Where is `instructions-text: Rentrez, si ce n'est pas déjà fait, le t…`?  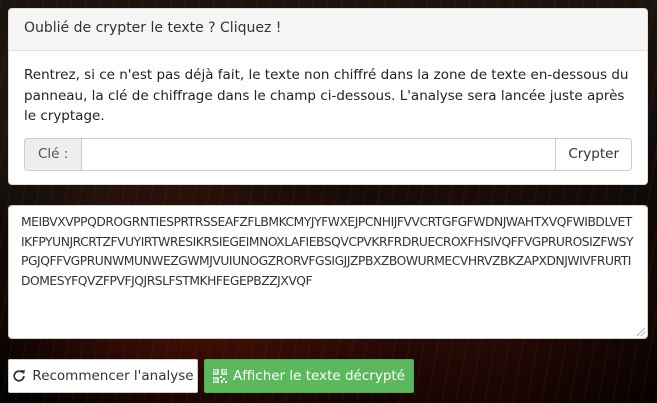
instructions-text: Rentrez, si ce n'est pas déjà fait, le t… is located at coordinates (326, 95).